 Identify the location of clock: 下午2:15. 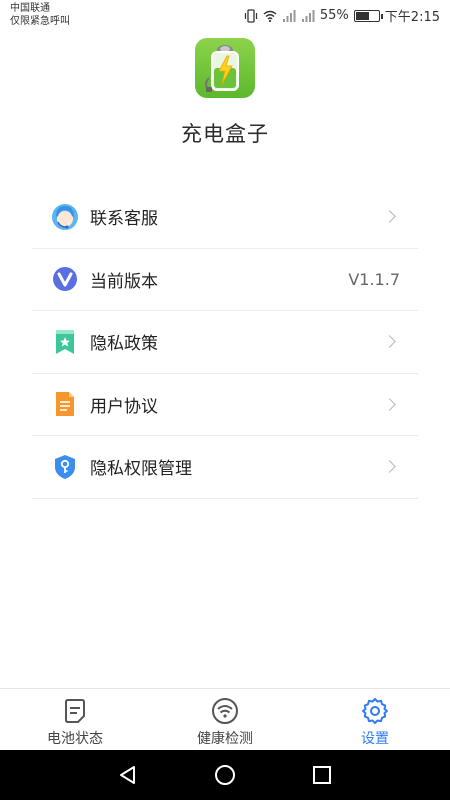
(412, 17).